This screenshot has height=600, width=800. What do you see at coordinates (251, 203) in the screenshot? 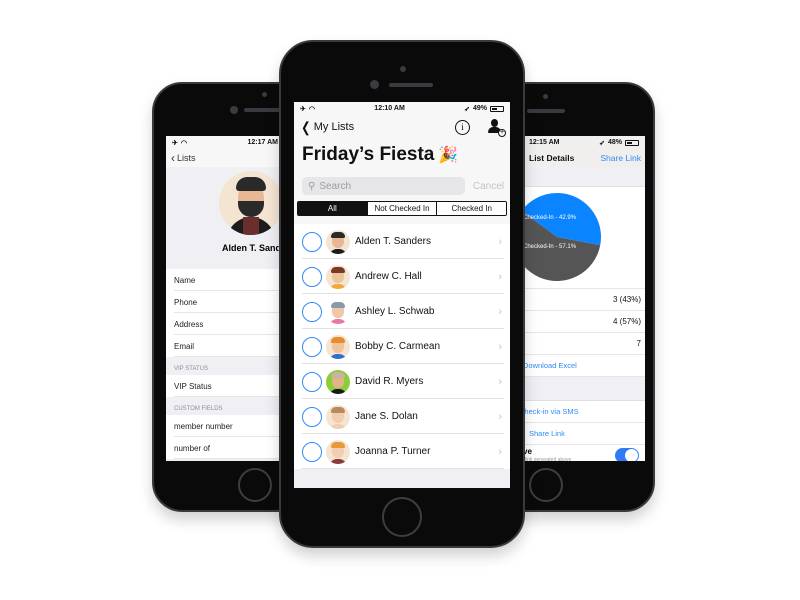
I see `contact-avatar` at bounding box center [251, 203].